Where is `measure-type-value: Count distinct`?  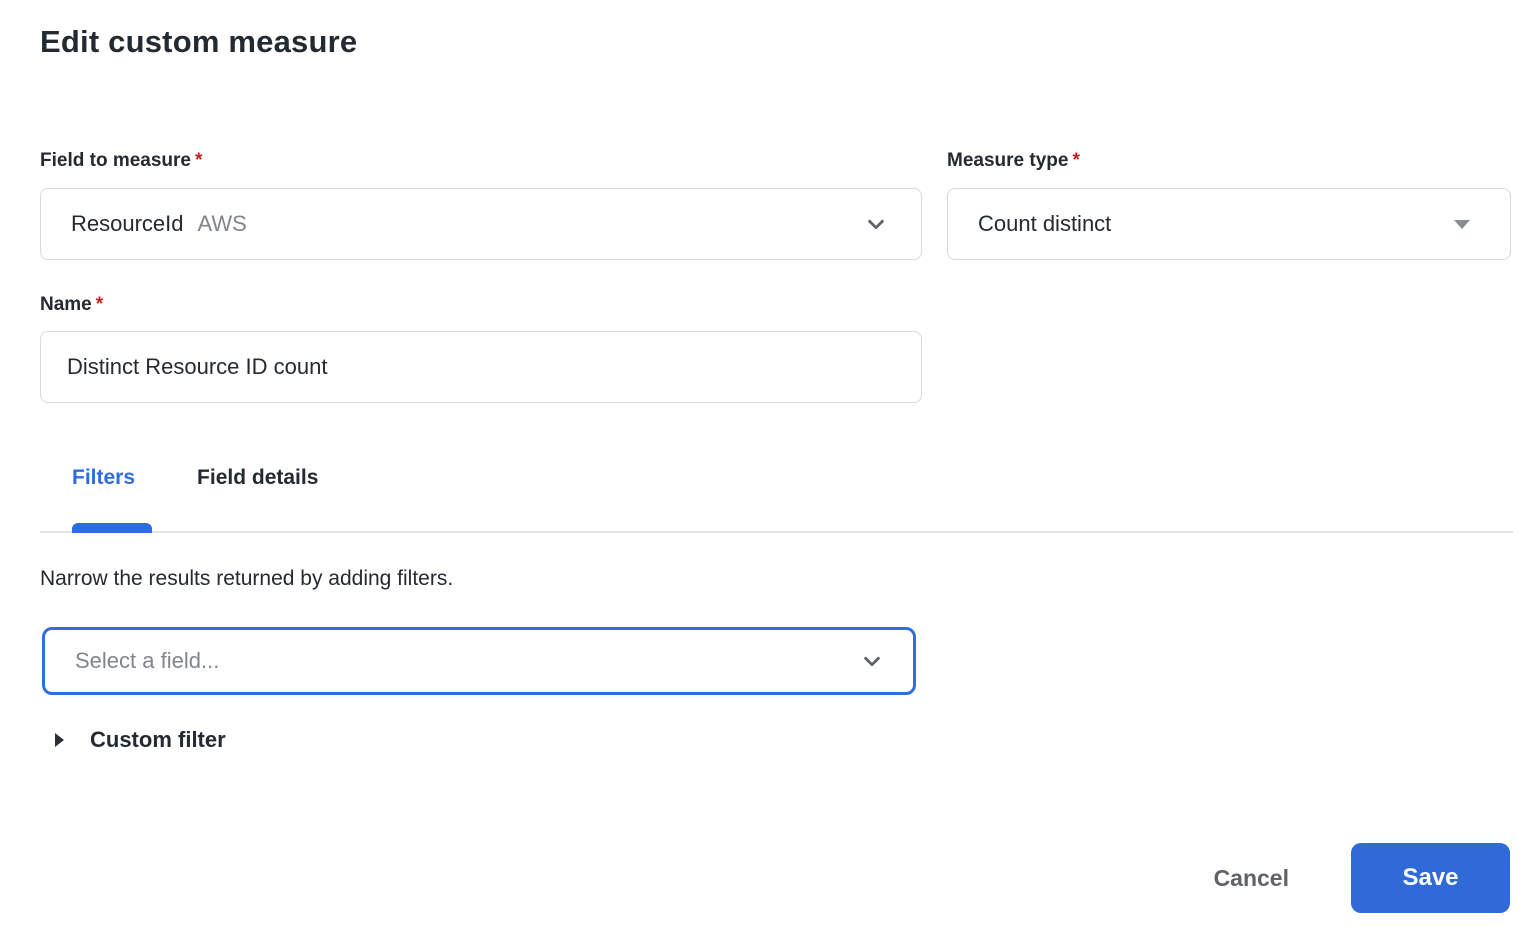
measure-type-value: Count distinct is located at coordinates (1045, 223).